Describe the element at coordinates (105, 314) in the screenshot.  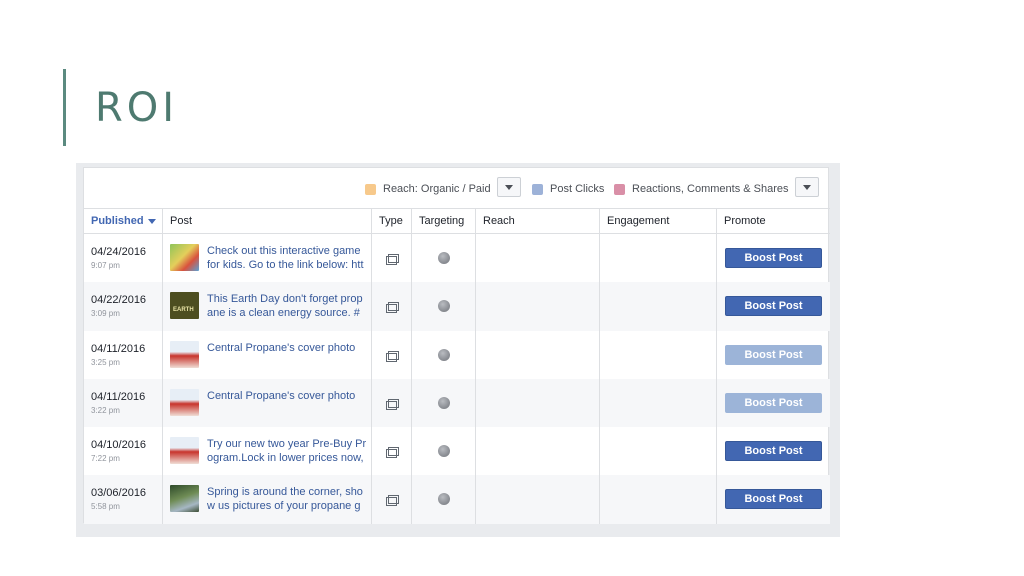
I see `published-time: 3:09 pm` at that location.